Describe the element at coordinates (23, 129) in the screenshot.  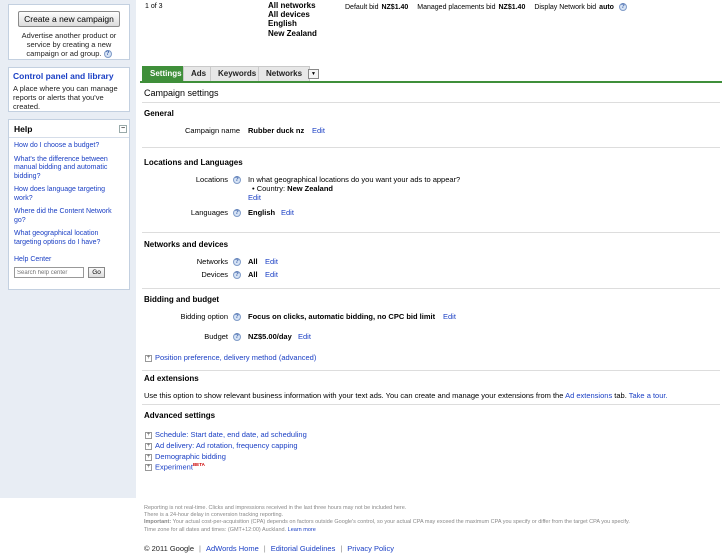
I see `help-title: Help` at that location.